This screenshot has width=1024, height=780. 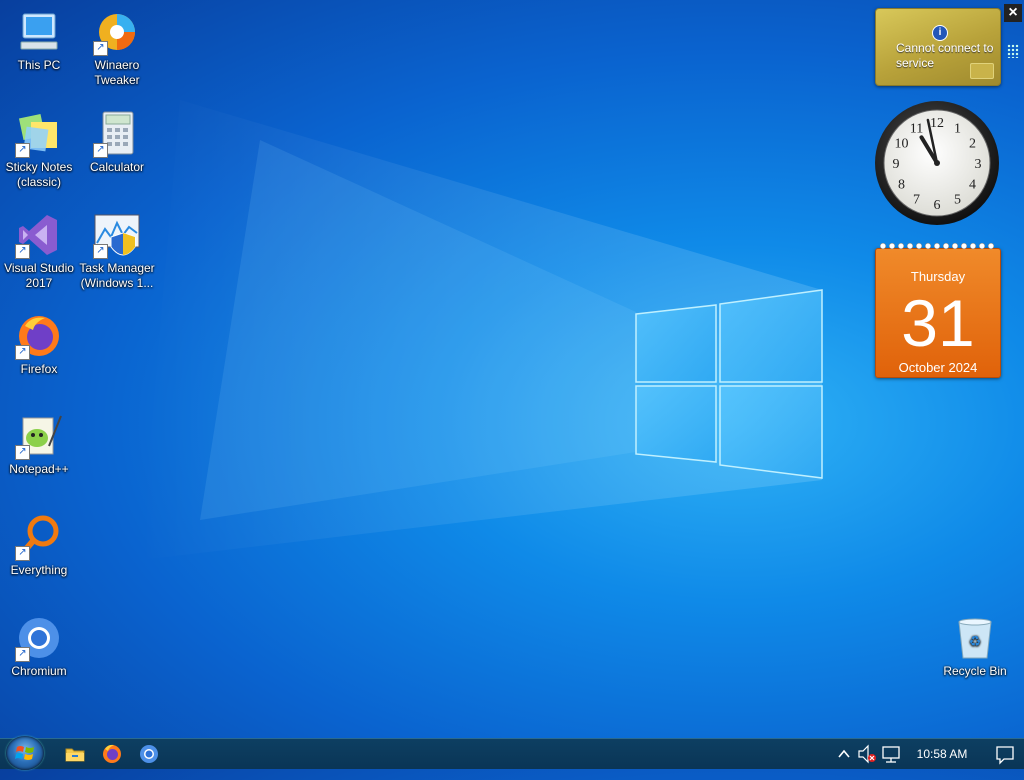 I want to click on clock-hour-number: 1, so click(x=957, y=129).